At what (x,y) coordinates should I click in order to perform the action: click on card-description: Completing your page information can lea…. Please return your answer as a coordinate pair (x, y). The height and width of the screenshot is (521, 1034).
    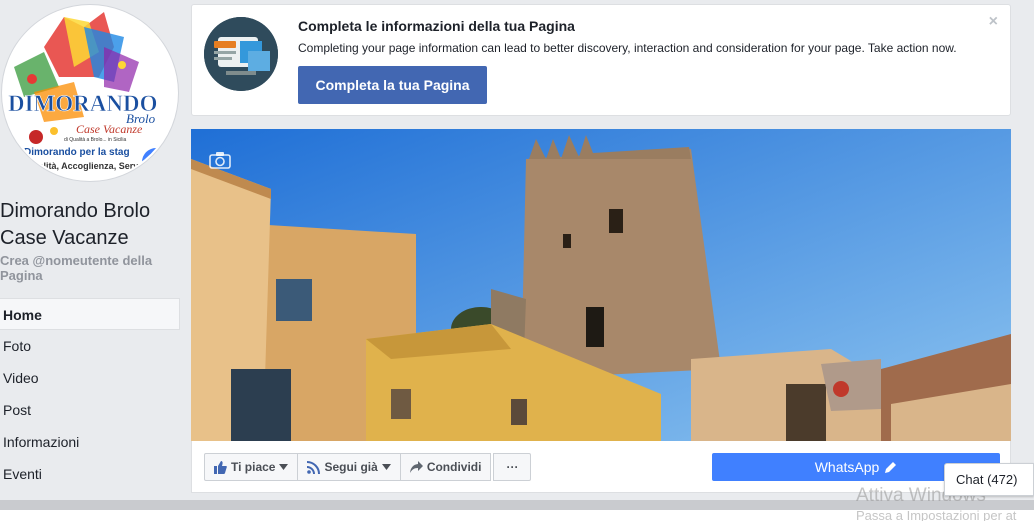
    Looking at the image, I should click on (627, 48).